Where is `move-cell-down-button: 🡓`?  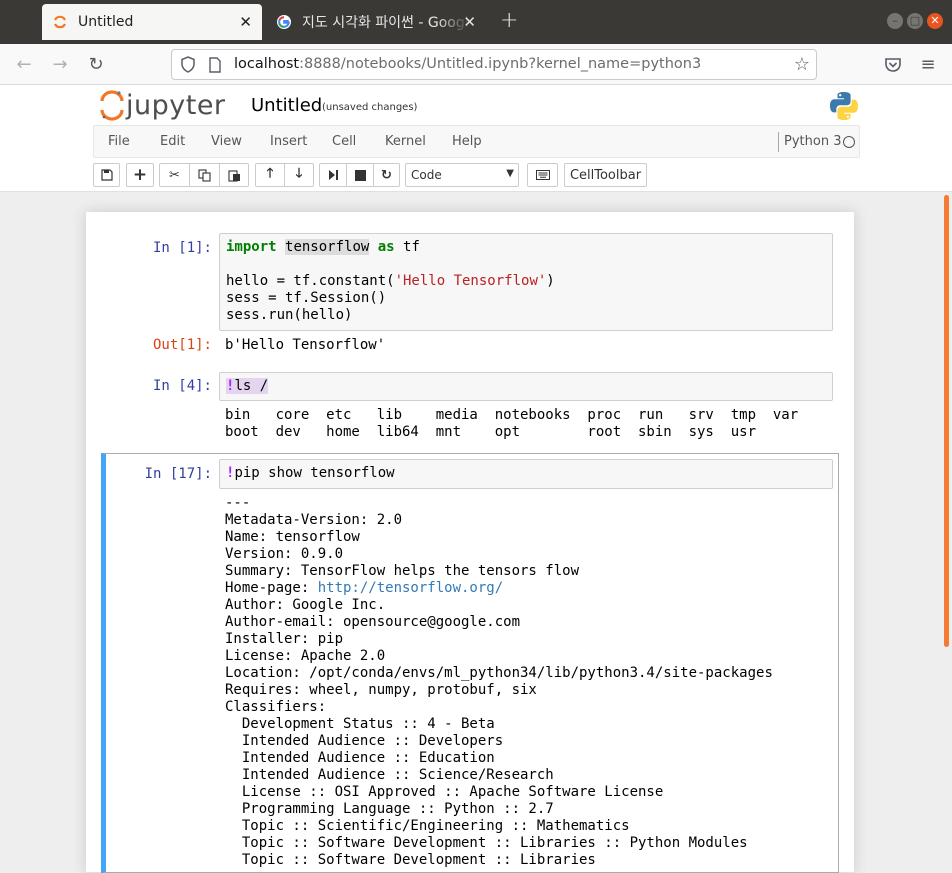
move-cell-down-button: 🡓 is located at coordinates (299, 175).